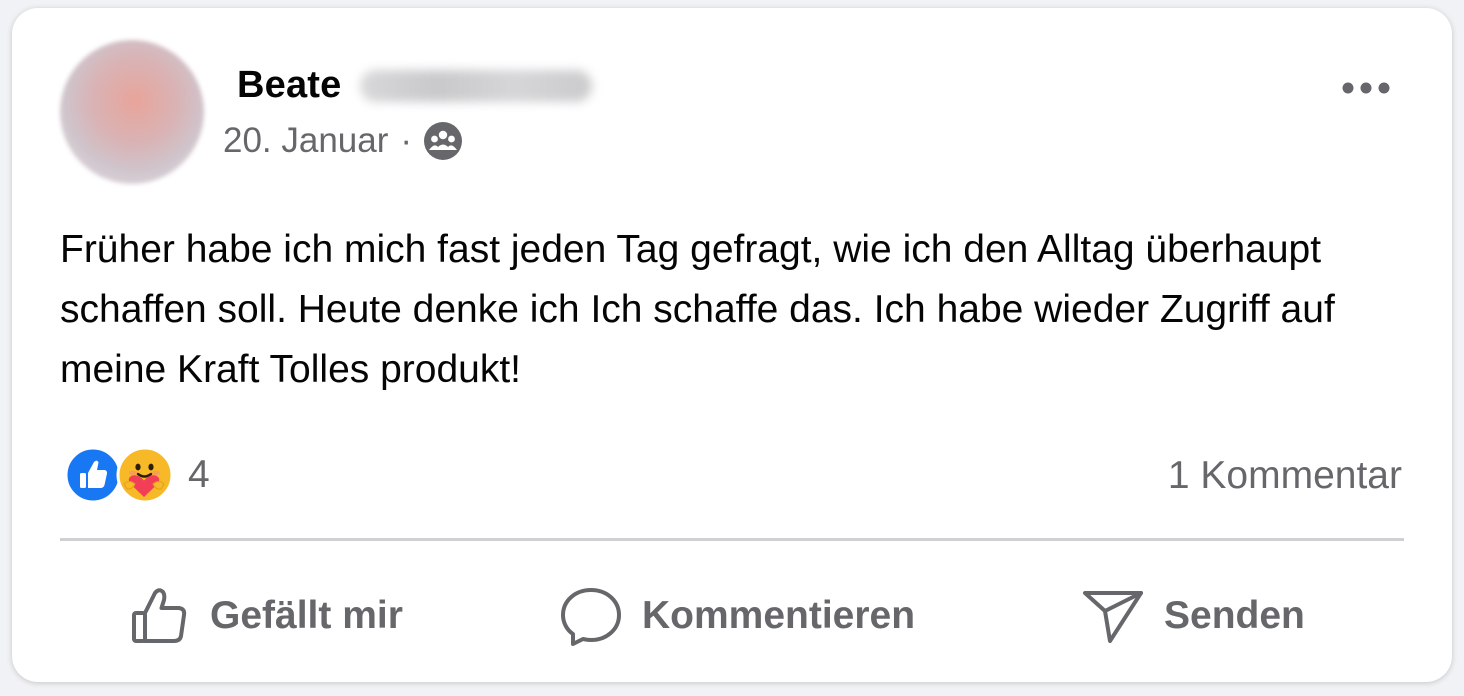 The image size is (1464, 696). Describe the element at coordinates (1113, 617) in the screenshot. I see `send-icon` at that location.